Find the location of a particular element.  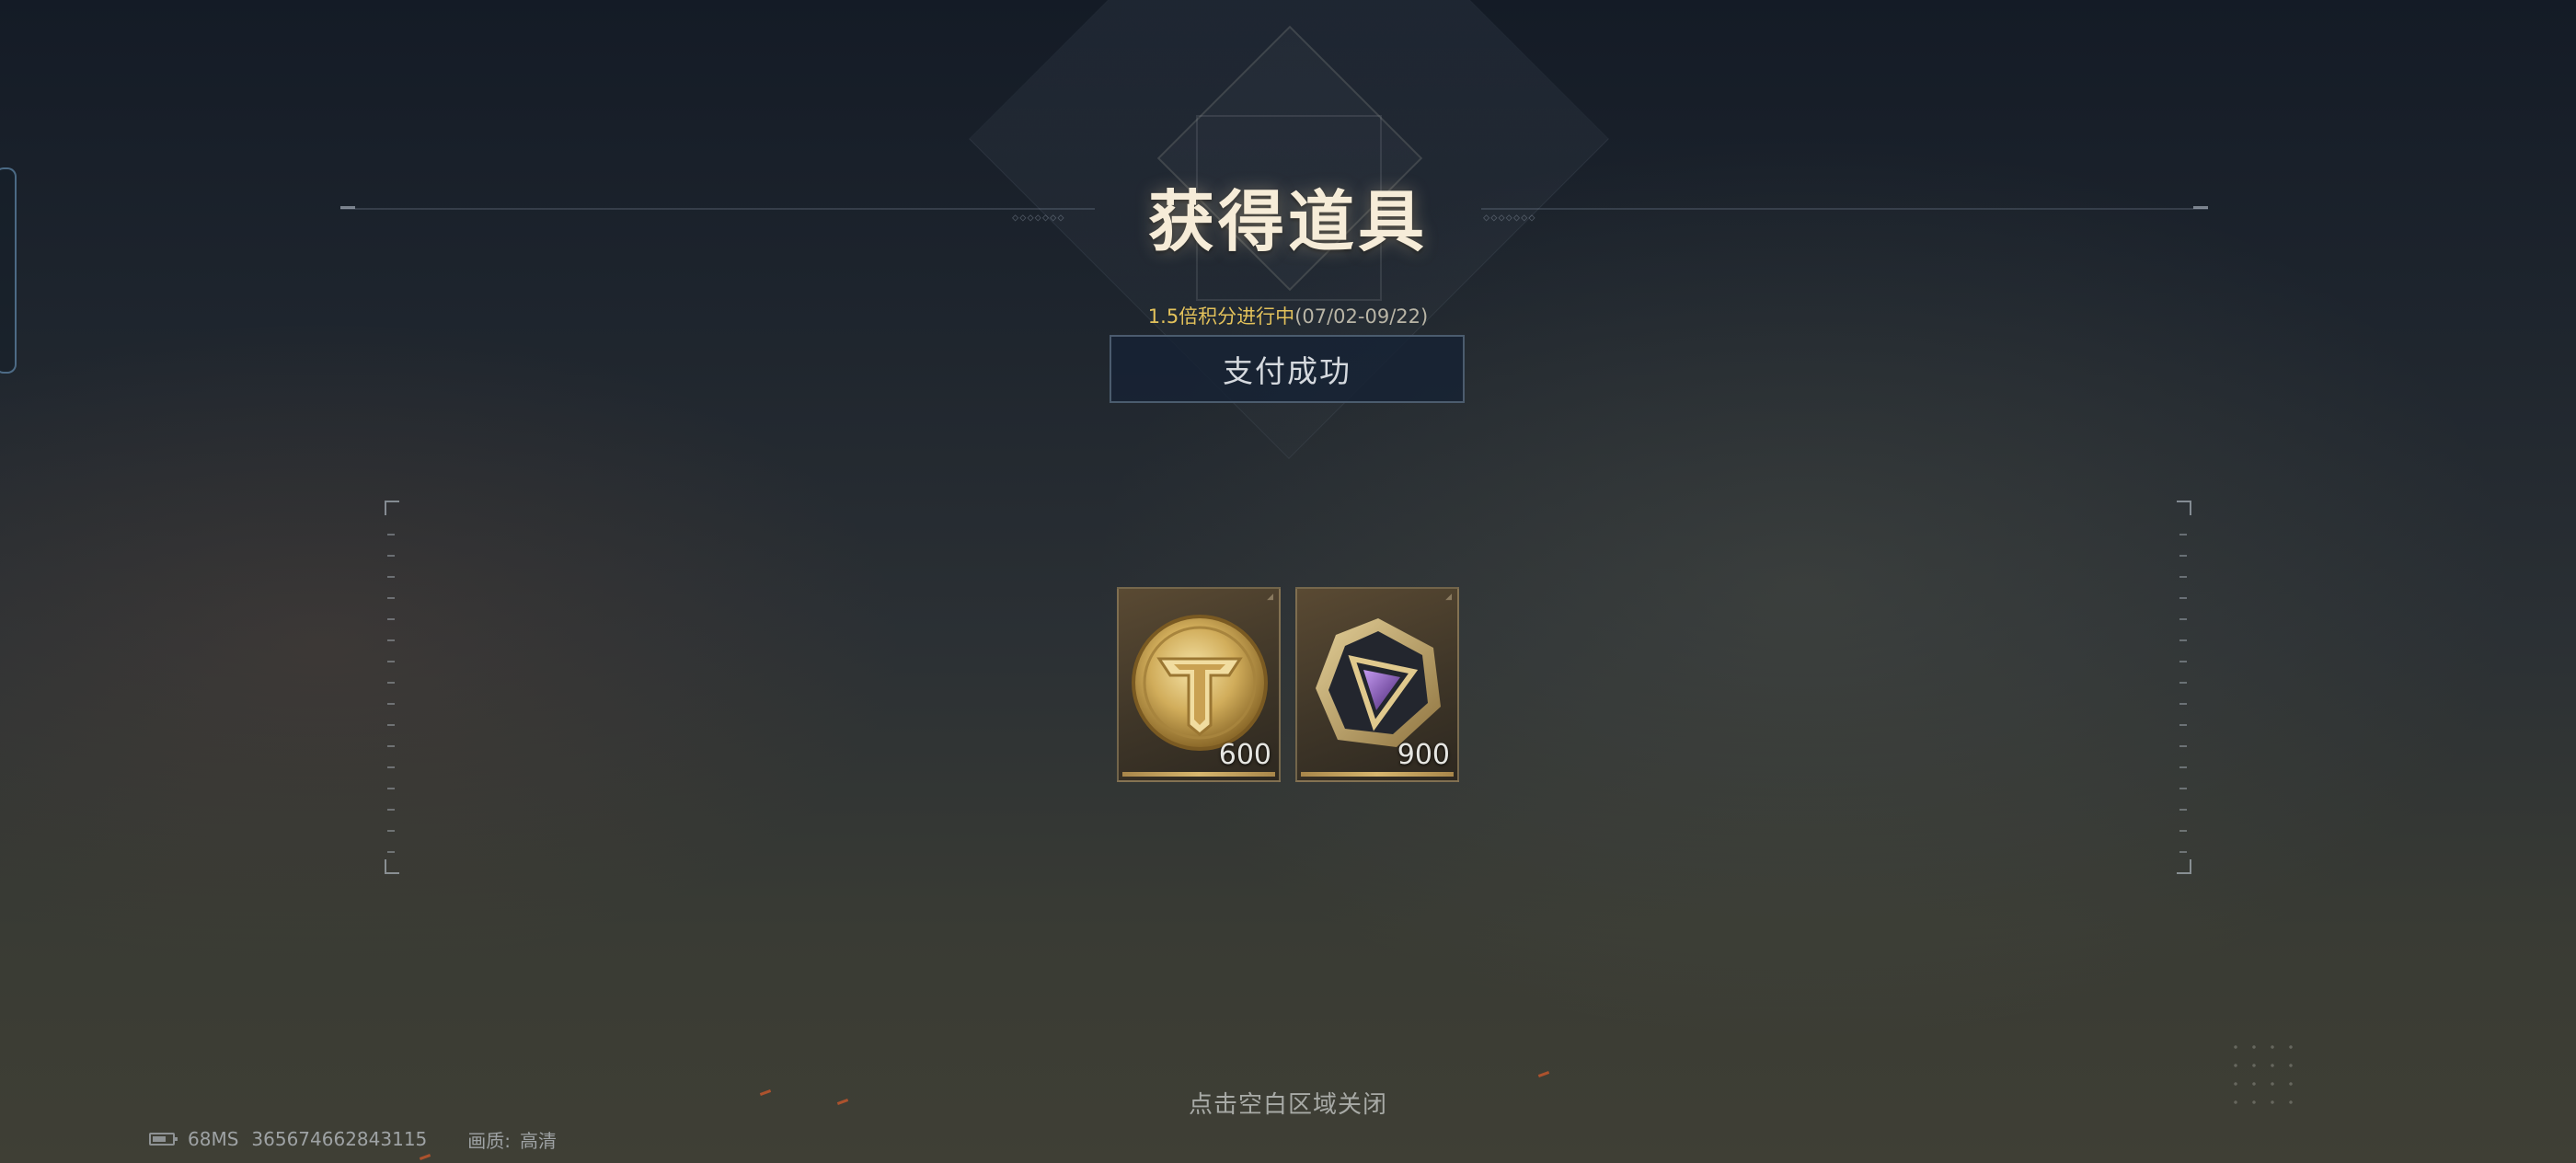

payment-status-box: 支付成功 is located at coordinates (1287, 369).